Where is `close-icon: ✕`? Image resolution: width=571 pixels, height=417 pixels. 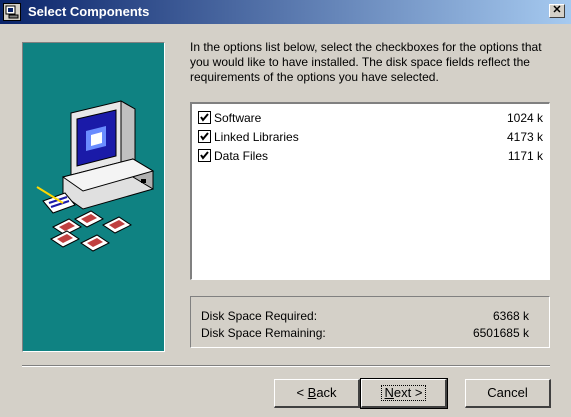 close-icon: ✕ is located at coordinates (557, 10).